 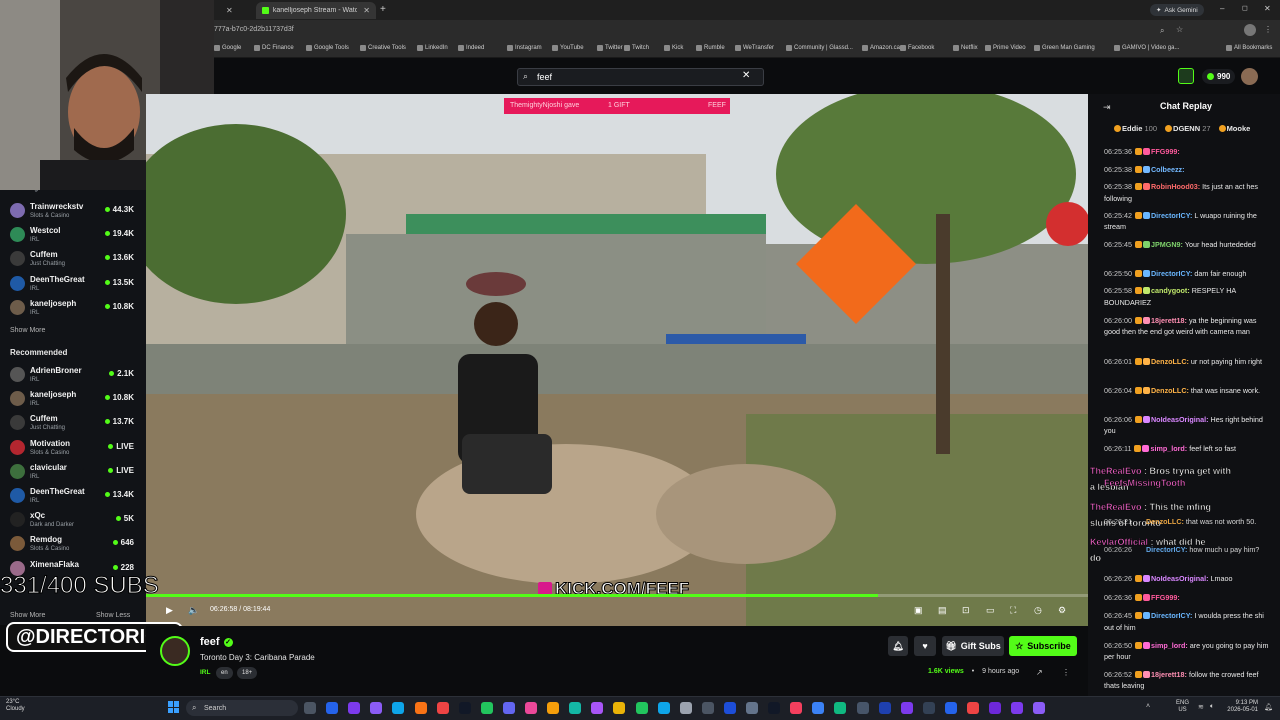 I want to click on menu-kebab-icon: ⋮, so click(x=1268, y=29).